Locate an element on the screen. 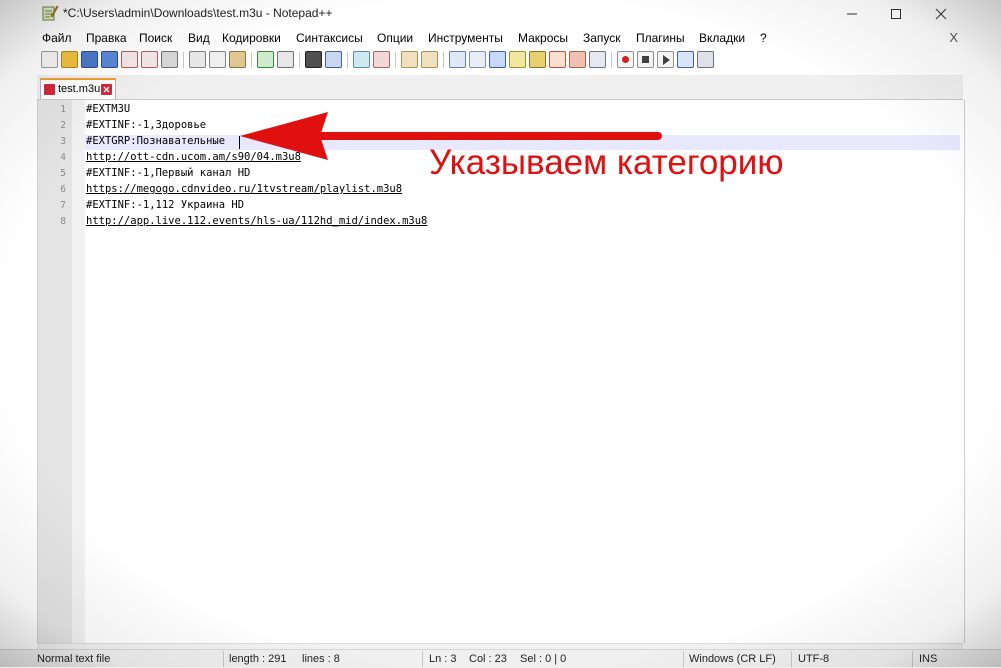 The height and width of the screenshot is (668, 1001). close-document-button: X is located at coordinates (953, 37).